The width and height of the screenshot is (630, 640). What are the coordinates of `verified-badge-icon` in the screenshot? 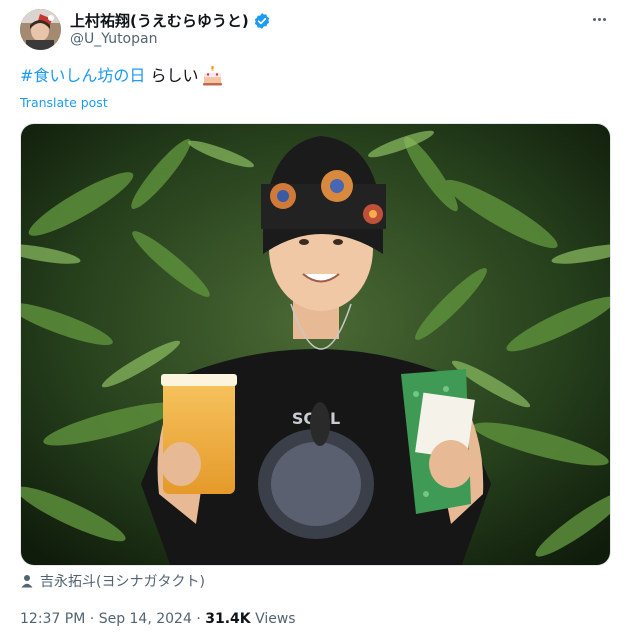 It's located at (262, 21).